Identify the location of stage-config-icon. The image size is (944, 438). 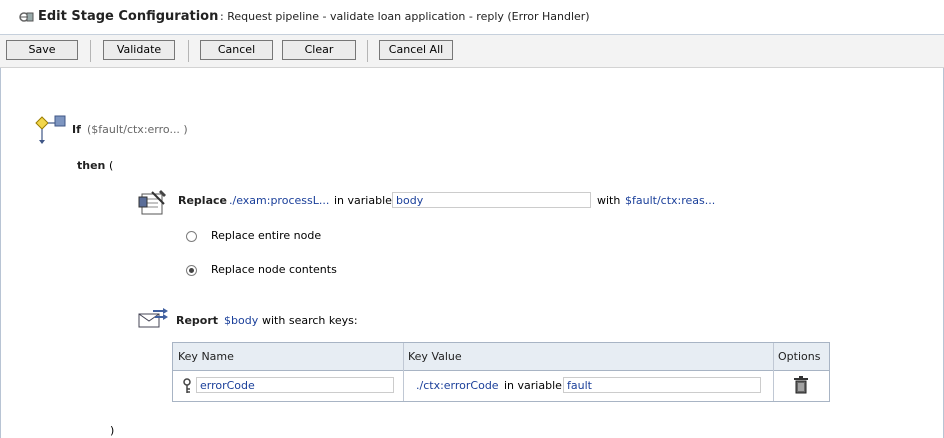
(27, 17).